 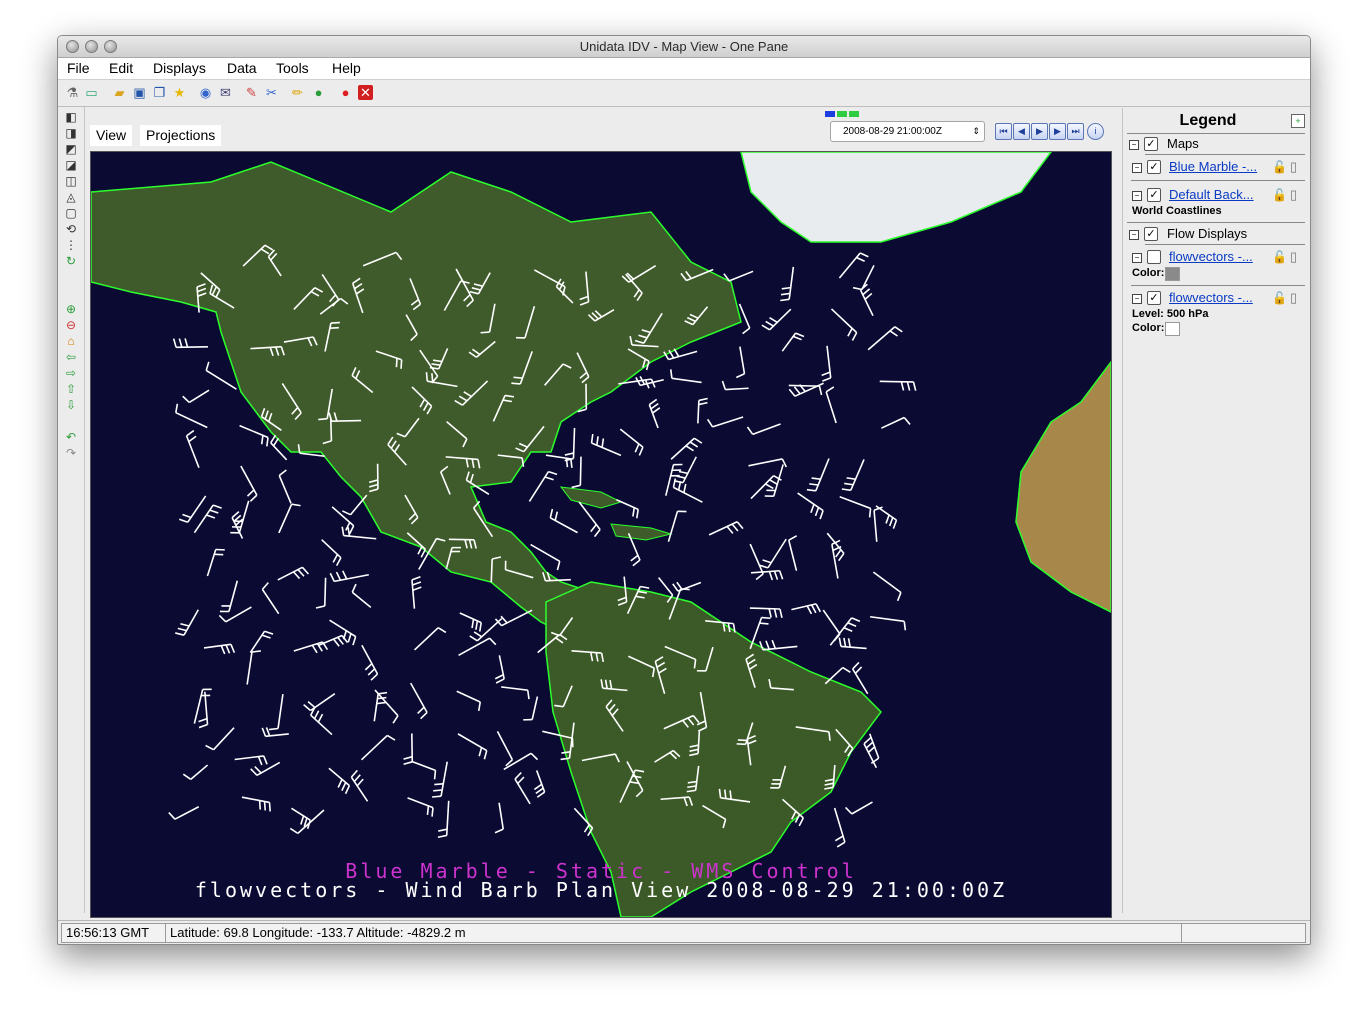 I want to click on pan-up-icon: ⇧, so click(x=71, y=389).